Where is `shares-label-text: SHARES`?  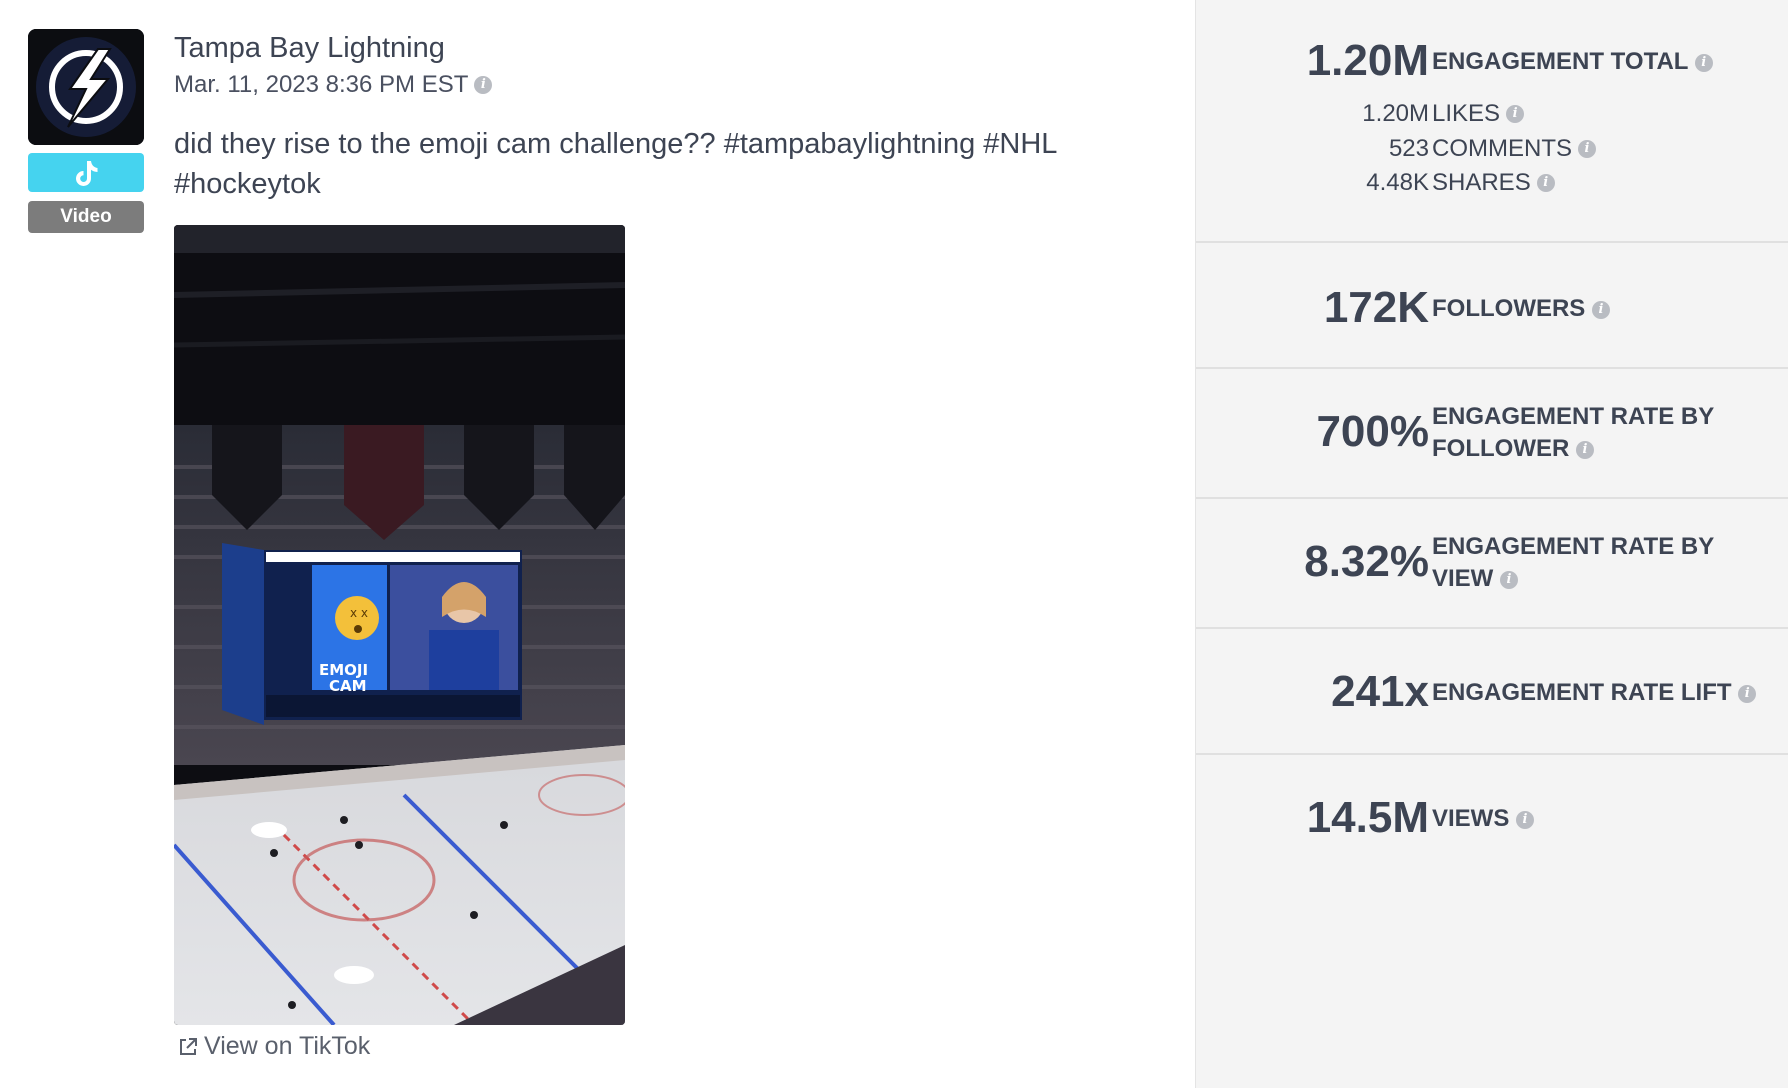 shares-label-text: SHARES is located at coordinates (1481, 182).